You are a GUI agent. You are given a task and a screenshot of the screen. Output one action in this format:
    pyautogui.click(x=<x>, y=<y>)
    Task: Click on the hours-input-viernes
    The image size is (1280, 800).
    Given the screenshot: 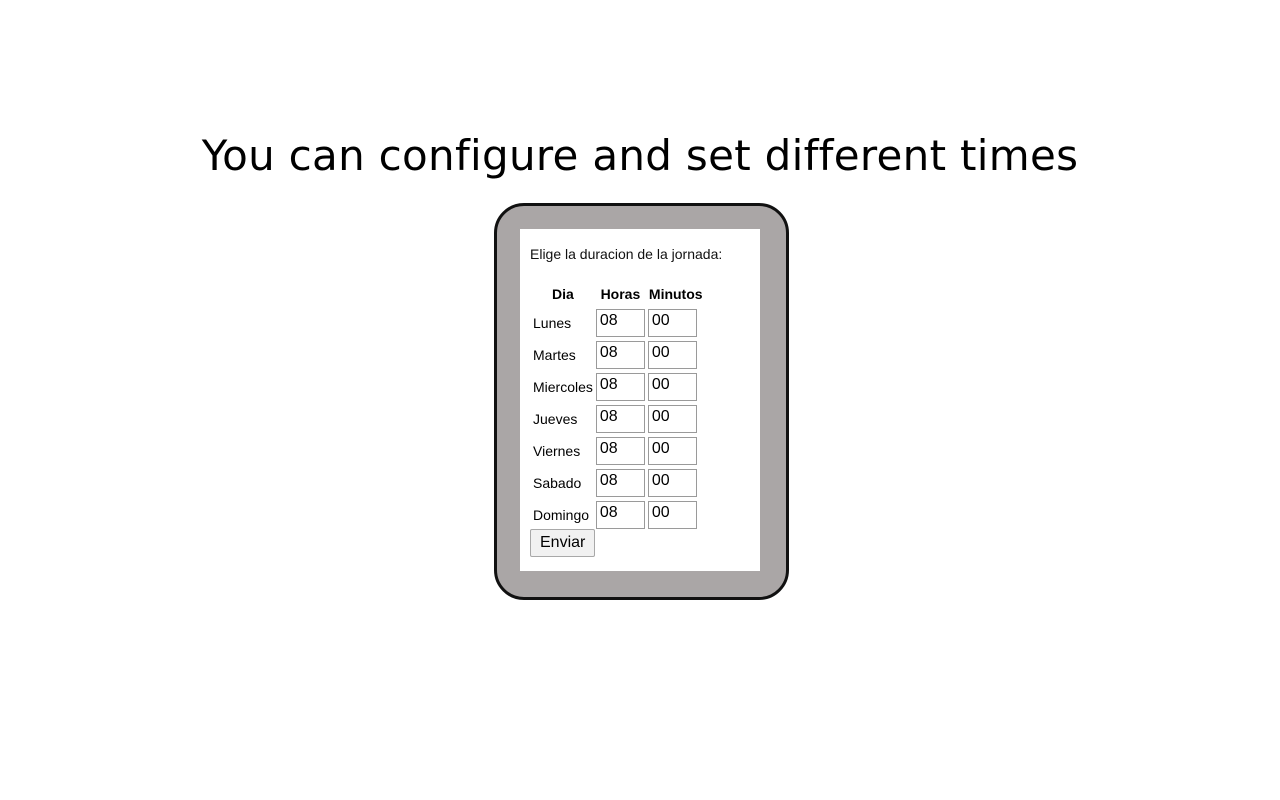 What is the action you would take?
    pyautogui.click(x=620, y=451)
    